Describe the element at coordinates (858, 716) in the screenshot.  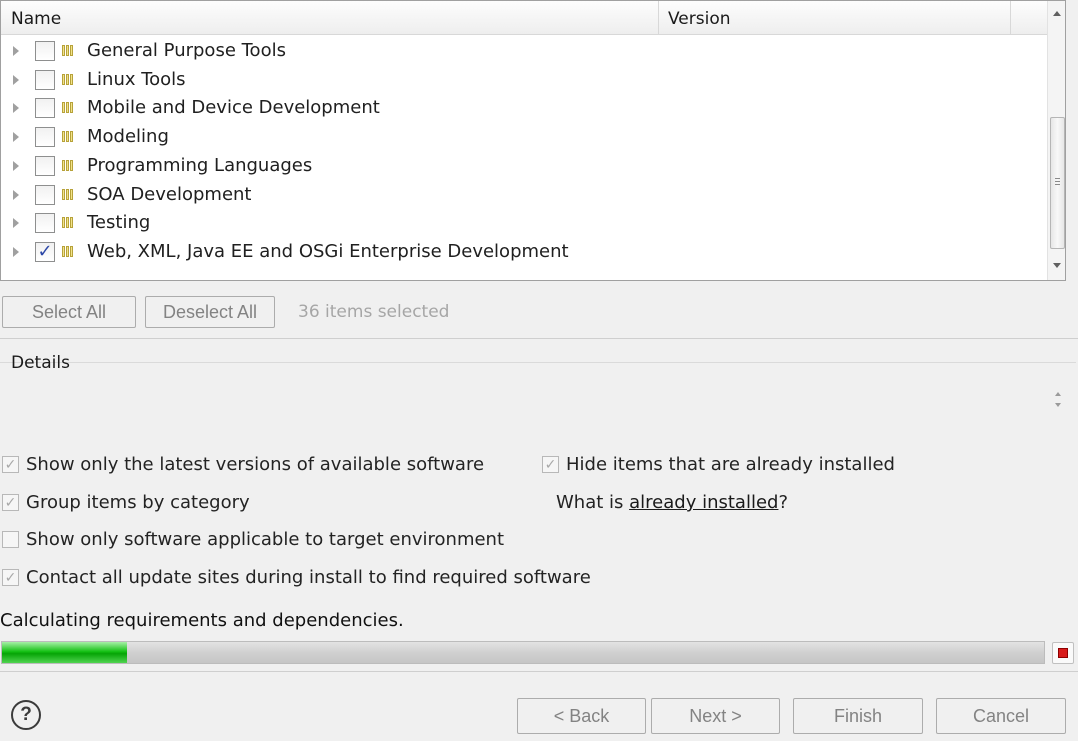
I see `finish-button: Finish` at that location.